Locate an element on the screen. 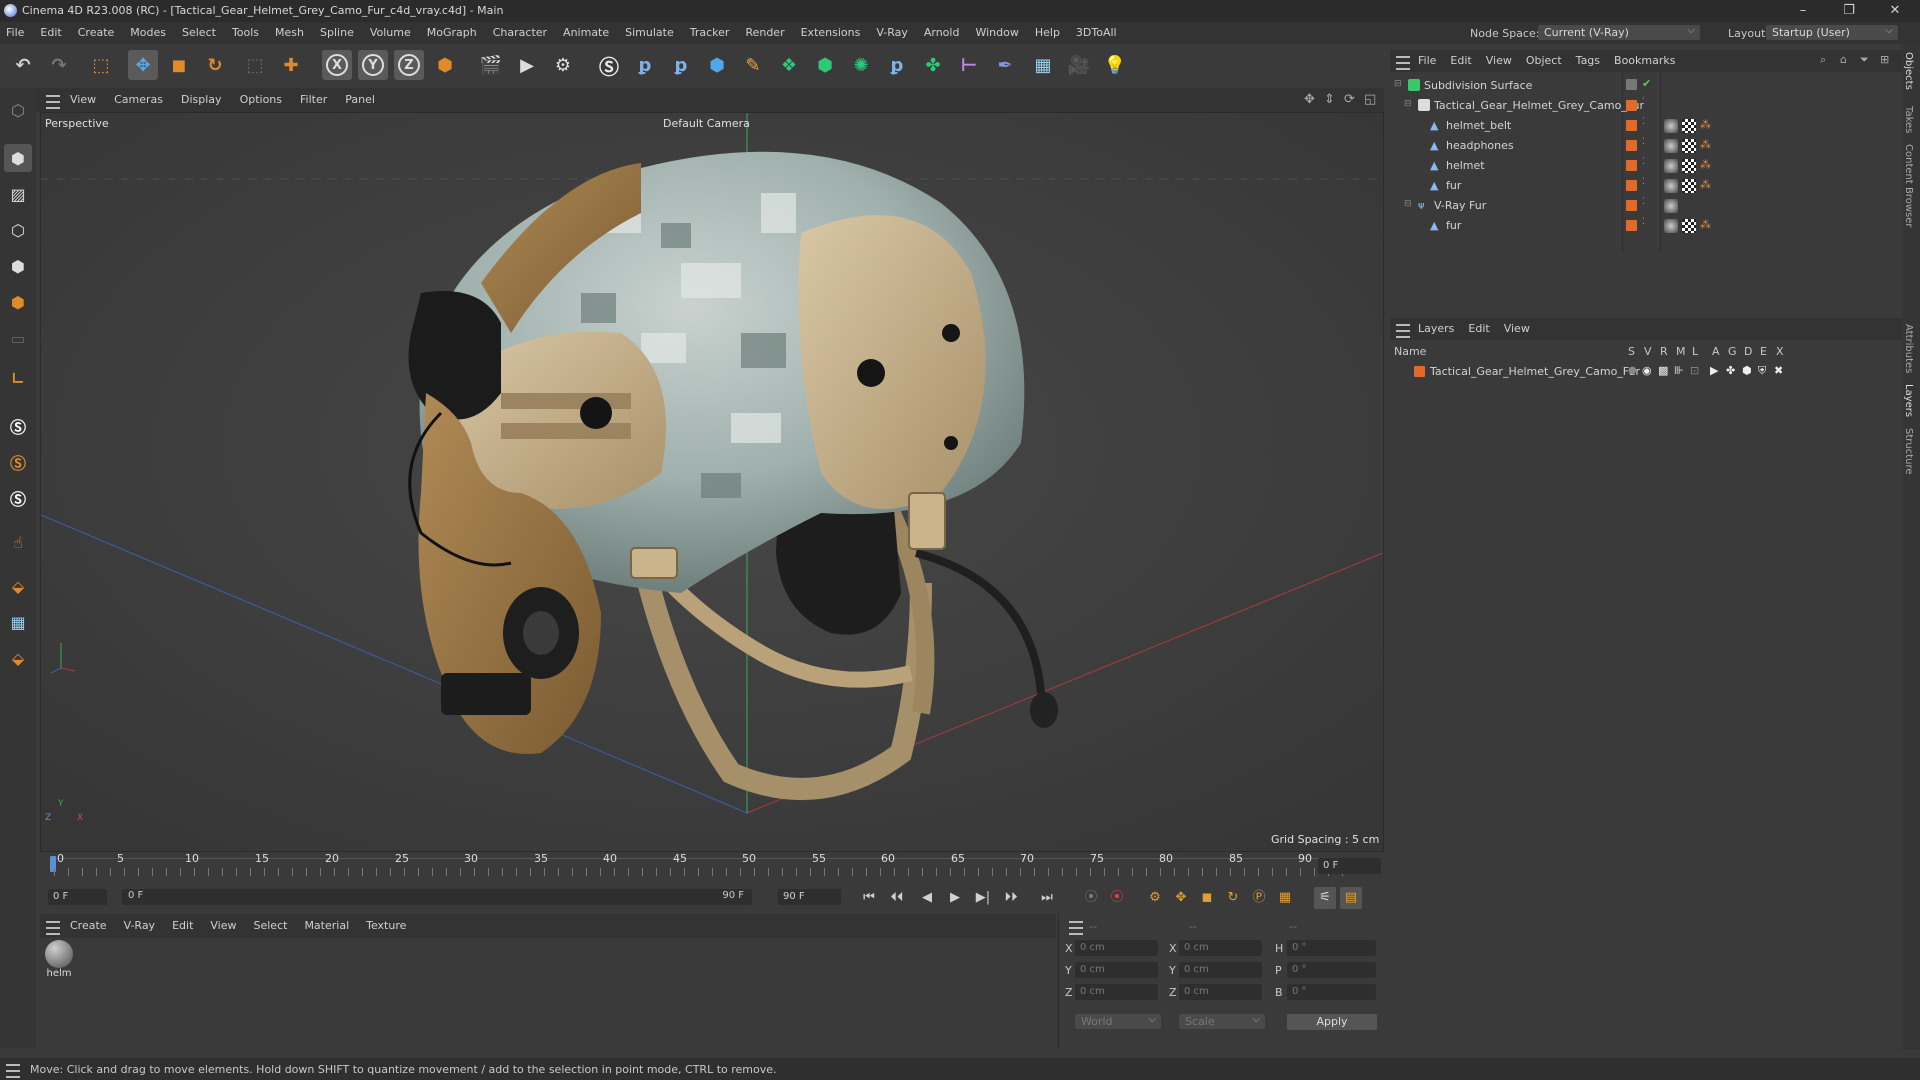  deformer-toggle-icon: ⬢ is located at coordinates (1747, 370).